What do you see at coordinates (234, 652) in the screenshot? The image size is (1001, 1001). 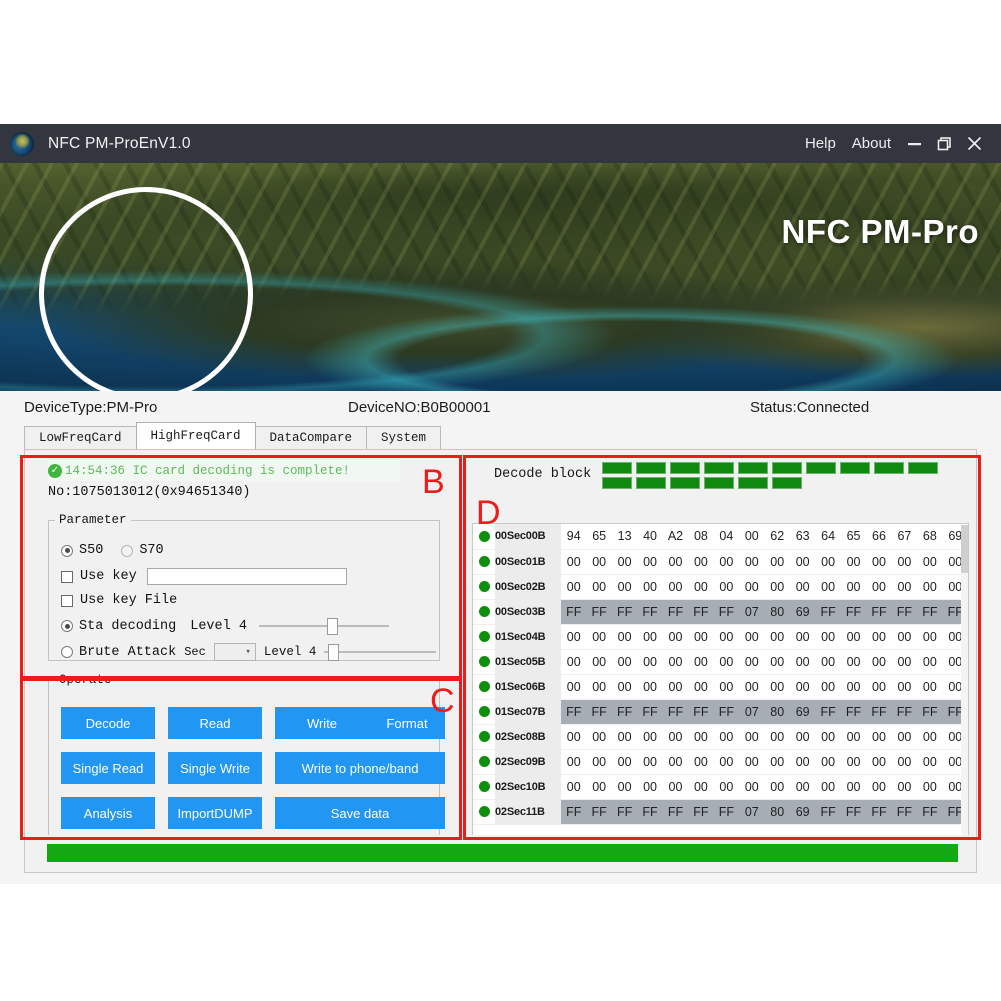 I see `brute-sec-select: ▾` at bounding box center [234, 652].